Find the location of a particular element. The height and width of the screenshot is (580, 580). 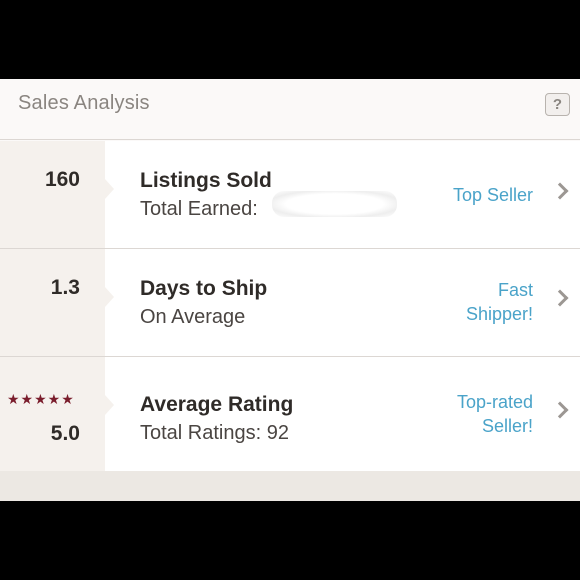

stat-panel: 160 is located at coordinates (57, 194).